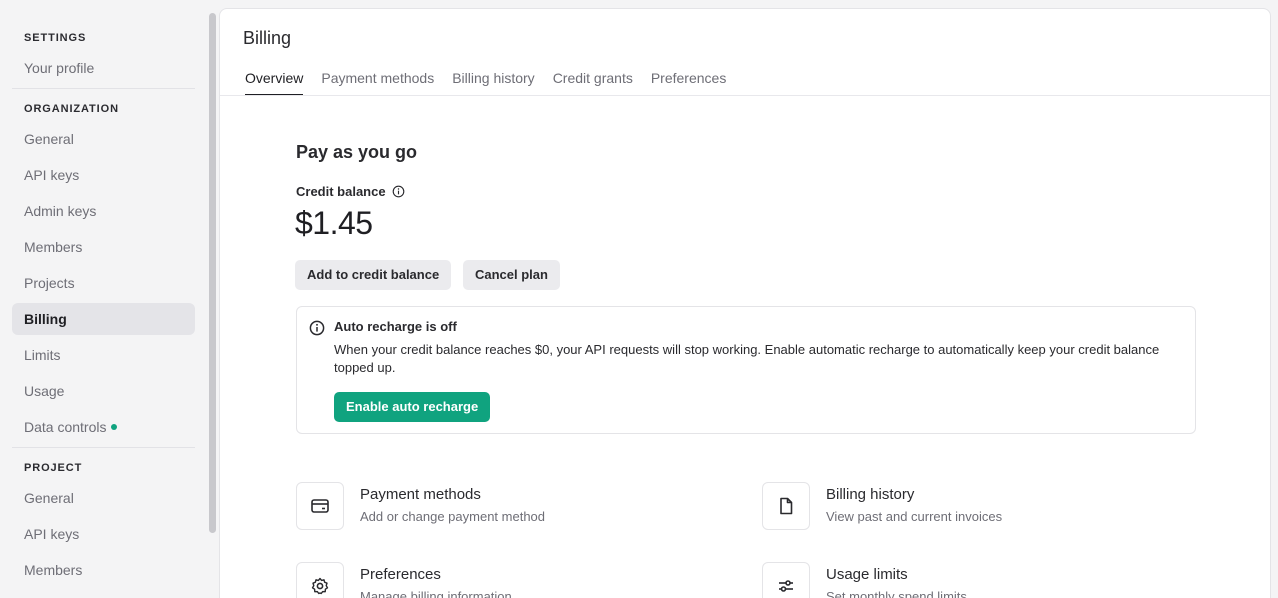 Image resolution: width=1278 pixels, height=598 pixels. What do you see at coordinates (493, 80) in the screenshot?
I see `tab-billing-history: Billing history` at bounding box center [493, 80].